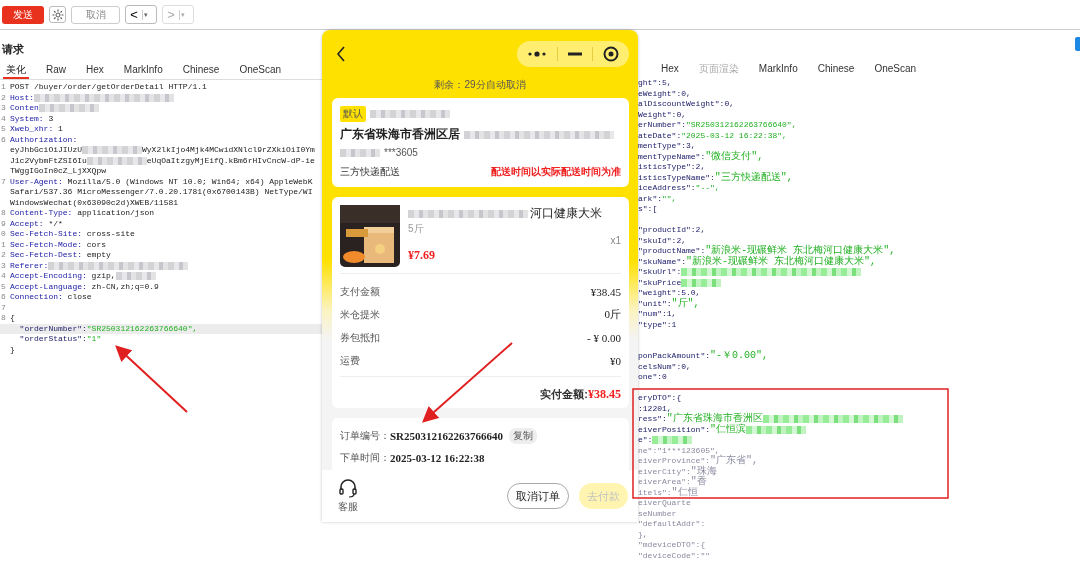 The image size is (1080, 564). I want to click on code-text: mentType":3,, so click(667, 146).